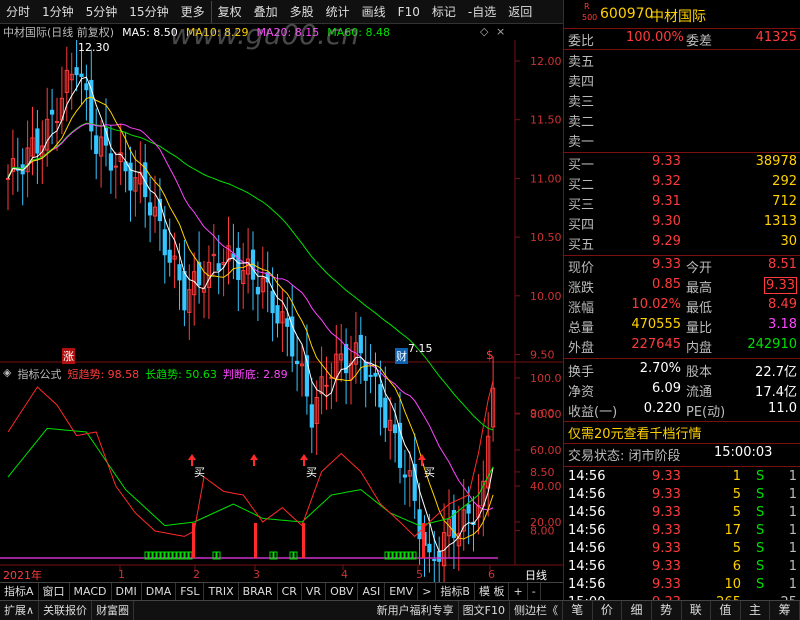 The width and height of the screenshot is (800, 620). I want to click on num-badge: 500, so click(590, 17).